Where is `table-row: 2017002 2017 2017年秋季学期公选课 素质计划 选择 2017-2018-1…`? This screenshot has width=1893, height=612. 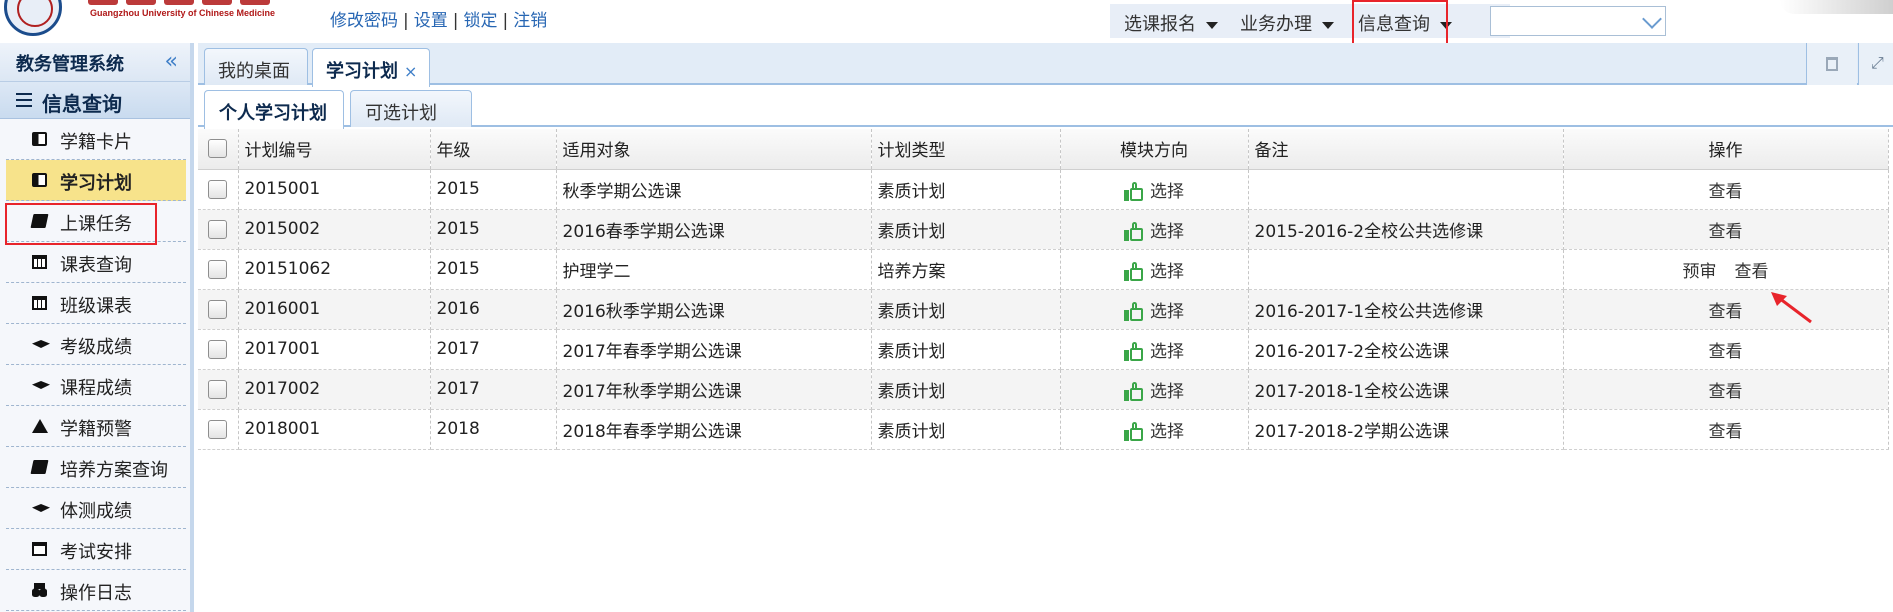
table-row: 2017002 2017 2017年秋季学期公选课 素质计划 选择 2017-2018-1… is located at coordinates (1043, 389).